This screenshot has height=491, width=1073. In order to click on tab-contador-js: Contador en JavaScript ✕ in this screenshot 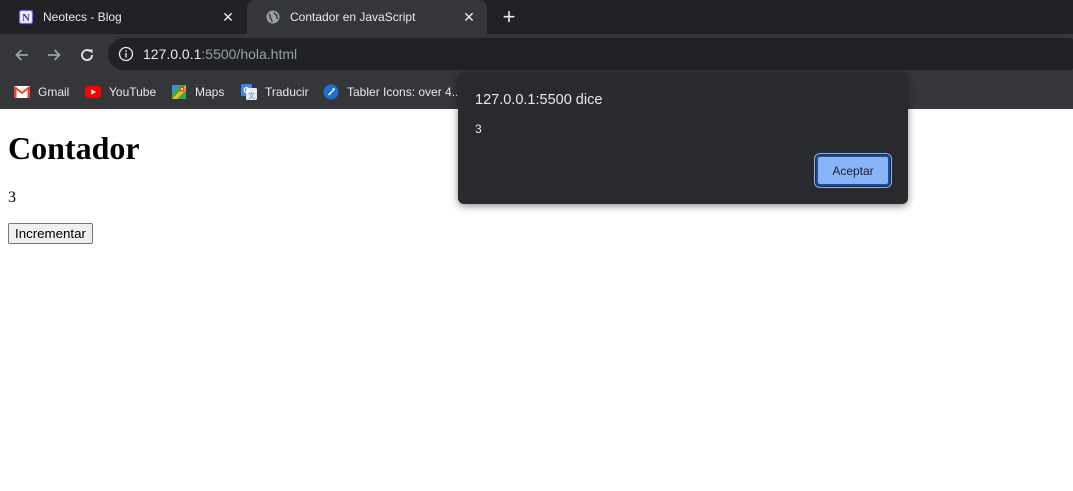, I will do `click(367, 17)`.